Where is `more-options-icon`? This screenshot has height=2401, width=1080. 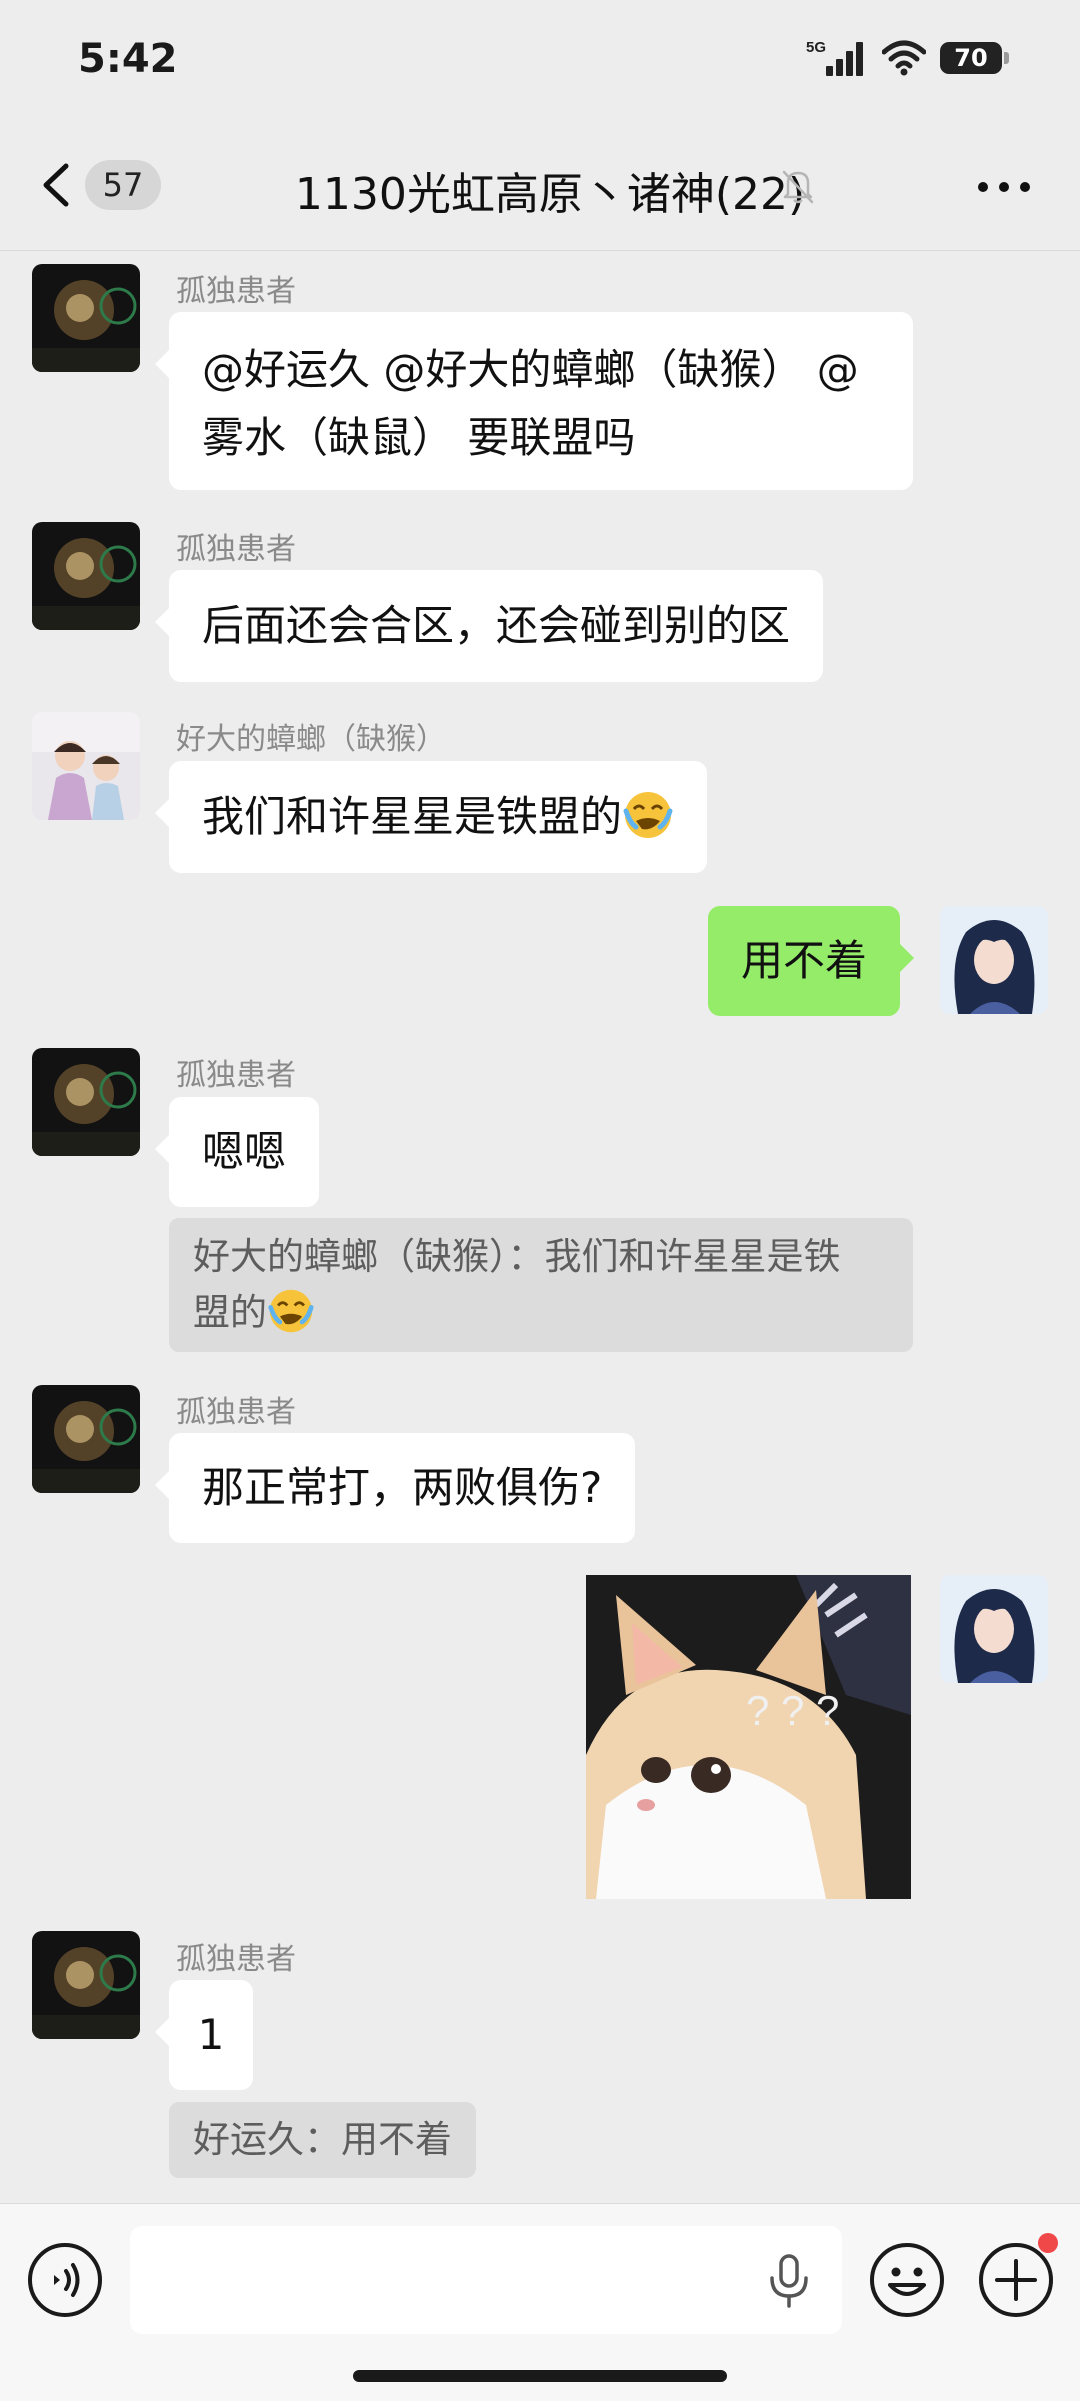 more-options-icon is located at coordinates (1004, 187).